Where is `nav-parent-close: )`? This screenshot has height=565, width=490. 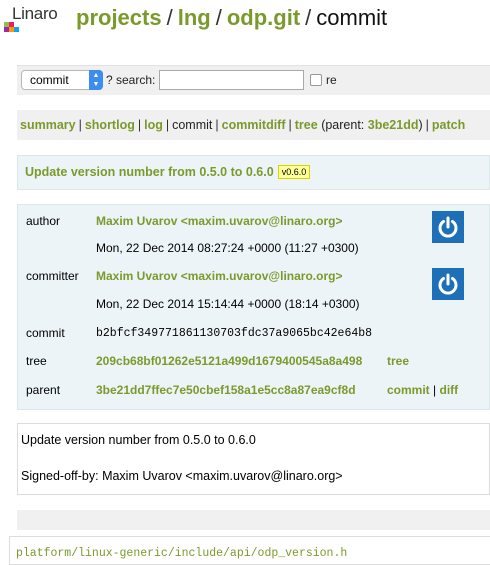 nav-parent-close: ) is located at coordinates (420, 125).